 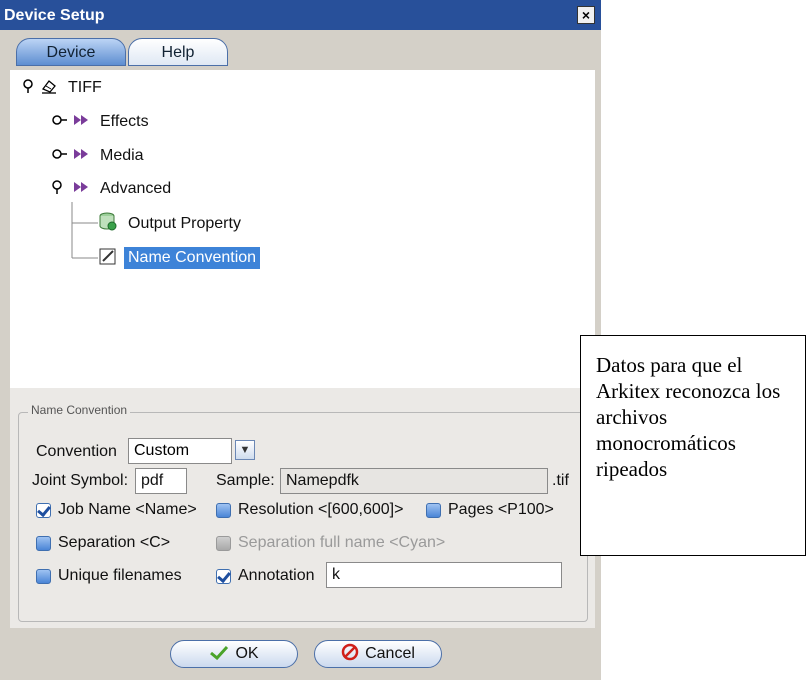 I want to click on ok-button: OK, so click(x=234, y=654).